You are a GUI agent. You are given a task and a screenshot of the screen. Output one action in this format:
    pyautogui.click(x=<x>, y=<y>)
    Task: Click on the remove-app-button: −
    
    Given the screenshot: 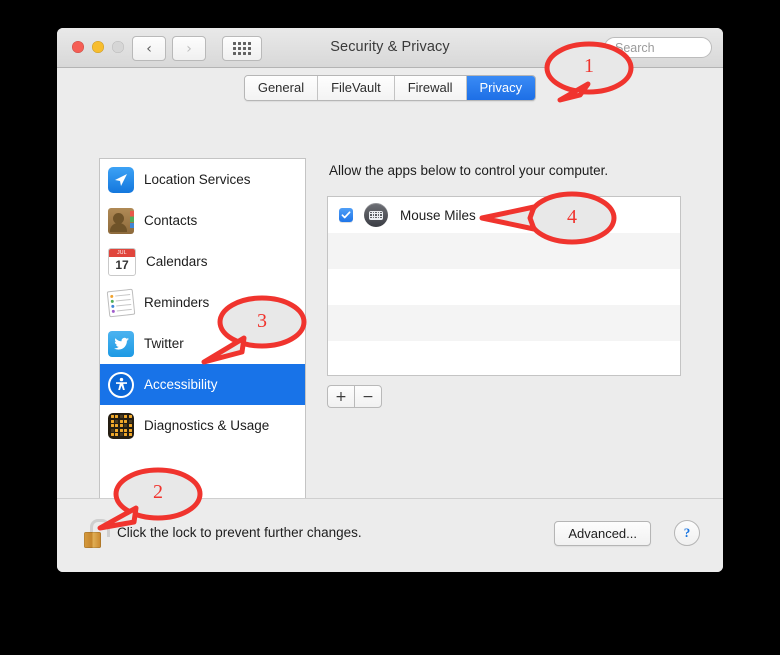 What is the action you would take?
    pyautogui.click(x=368, y=396)
    